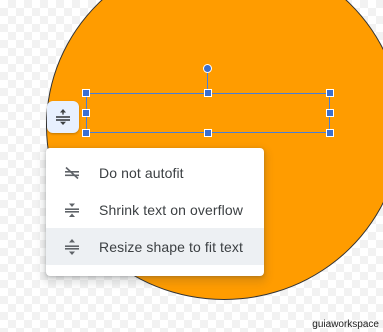 The image size is (383, 332). What do you see at coordinates (330, 93) in the screenshot?
I see `resize-handle-top-right` at bounding box center [330, 93].